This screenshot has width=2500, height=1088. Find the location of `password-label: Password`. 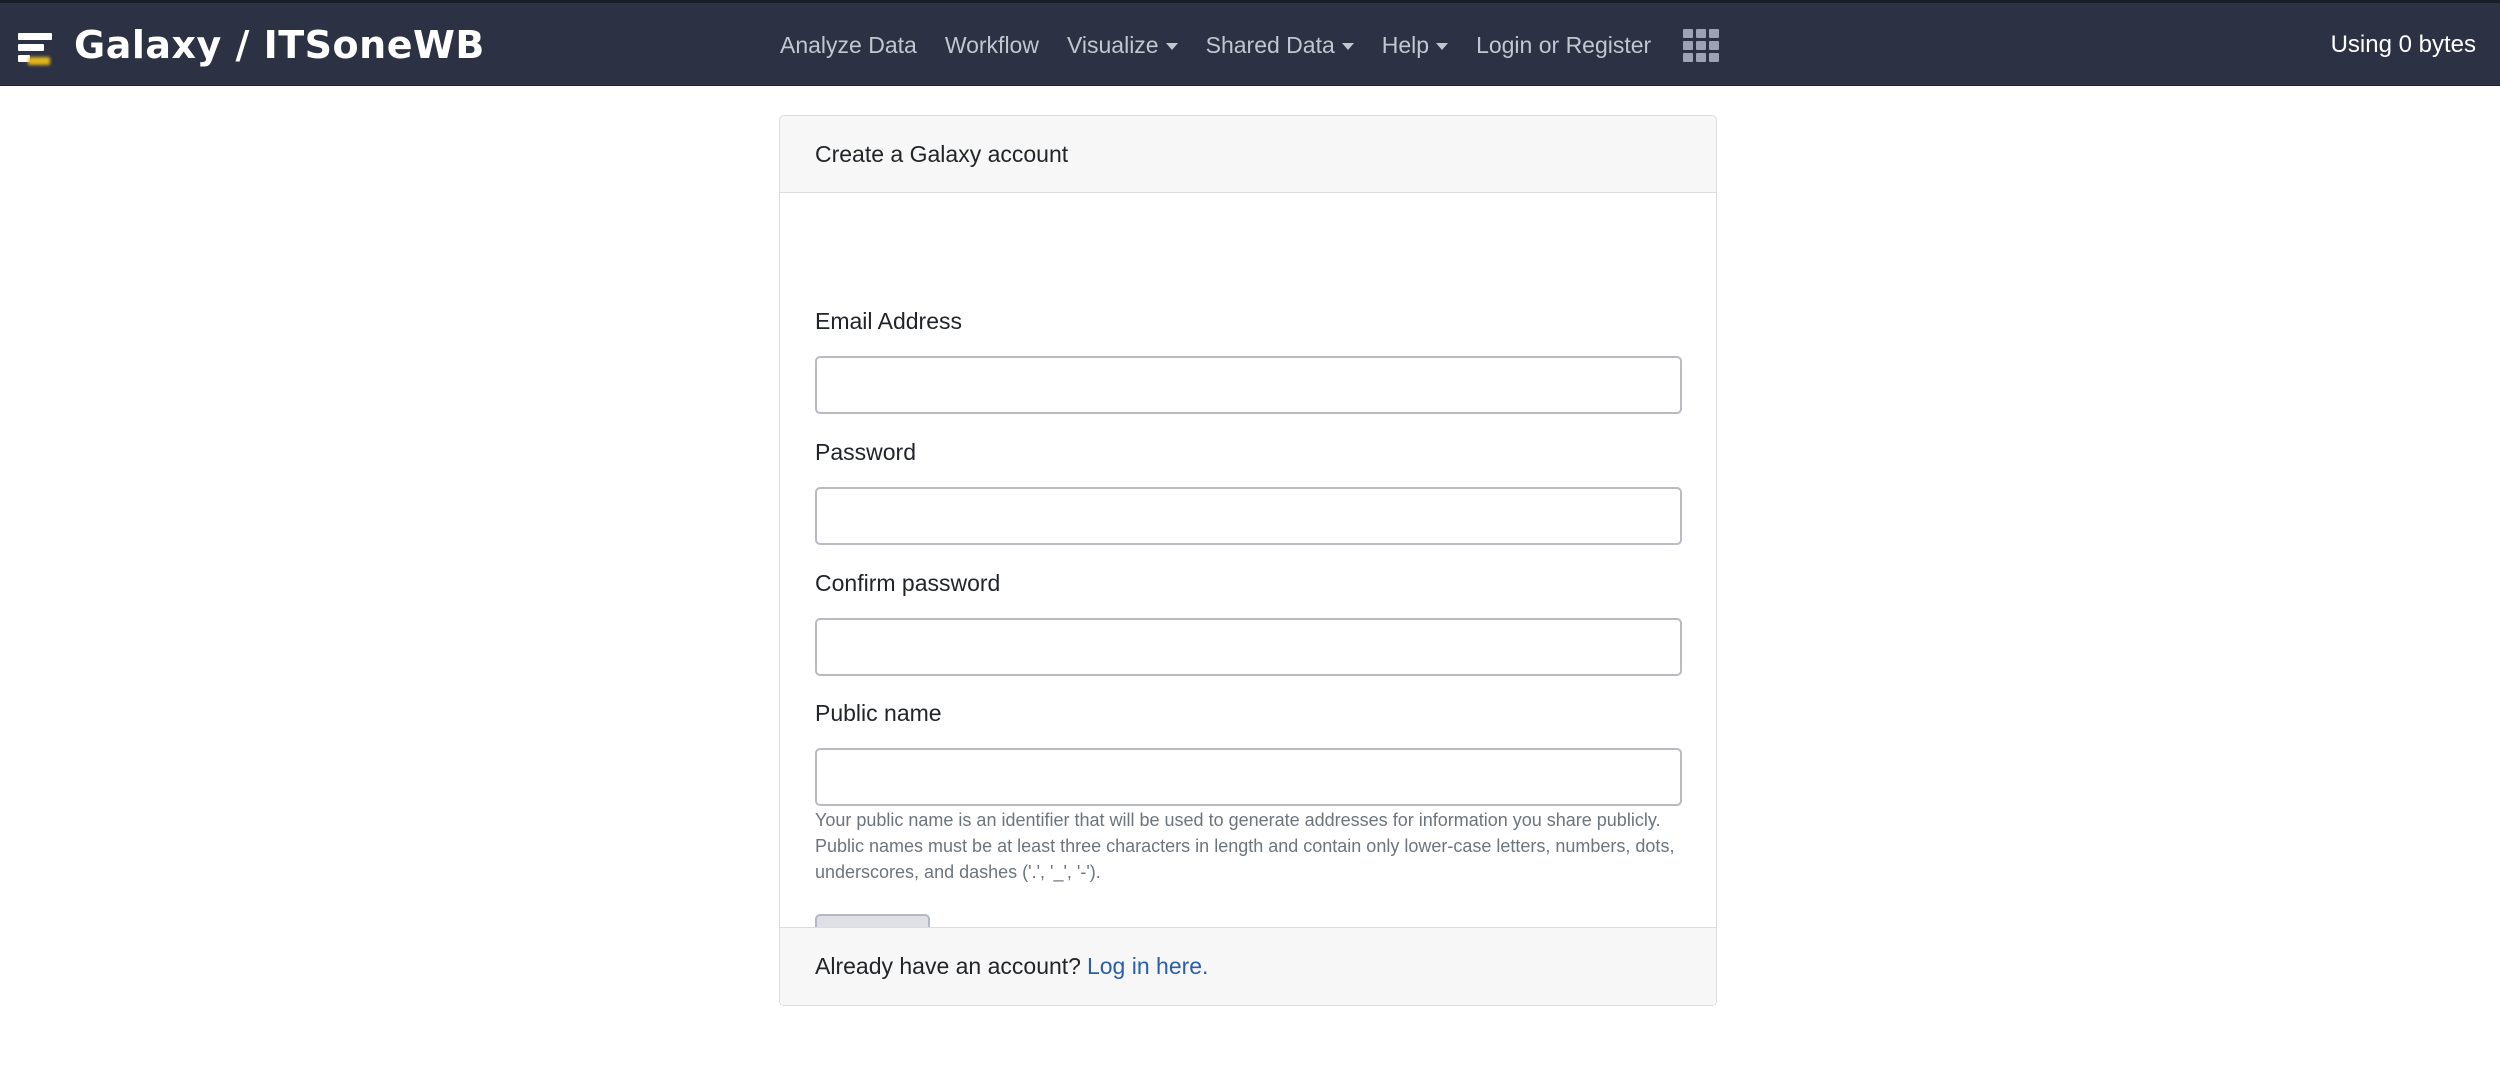

password-label: Password is located at coordinates (865, 452).